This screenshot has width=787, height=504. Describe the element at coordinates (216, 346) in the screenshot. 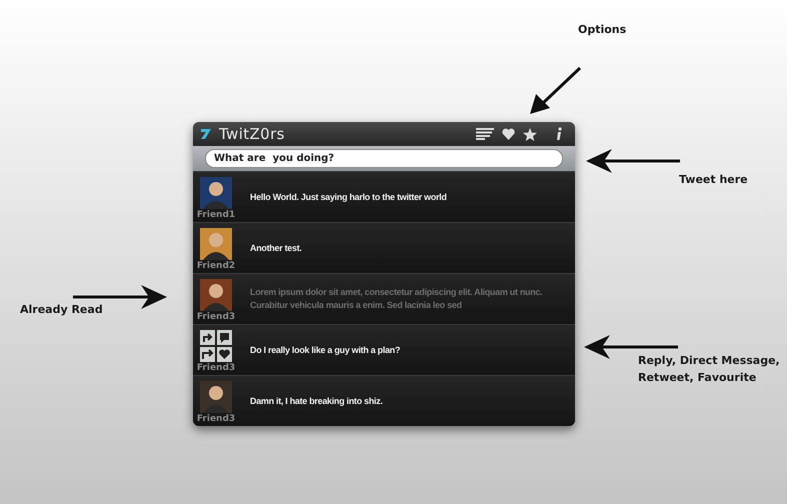

I see `tweet-actions-icon` at that location.